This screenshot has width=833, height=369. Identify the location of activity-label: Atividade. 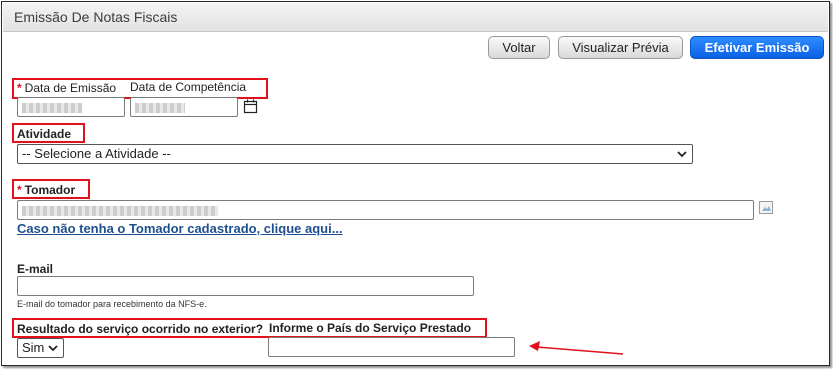
(44, 134).